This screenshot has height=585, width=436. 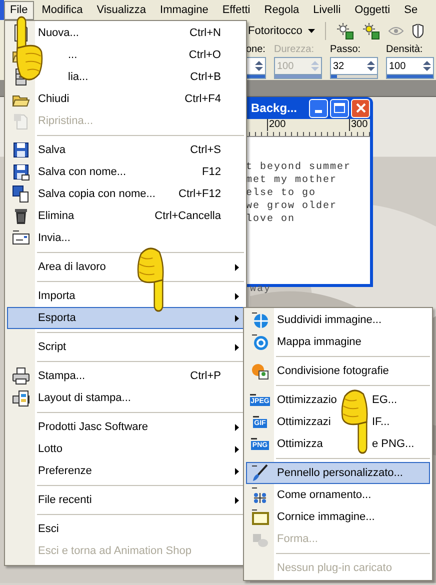 I want to click on option-label: one:, so click(x=256, y=50).